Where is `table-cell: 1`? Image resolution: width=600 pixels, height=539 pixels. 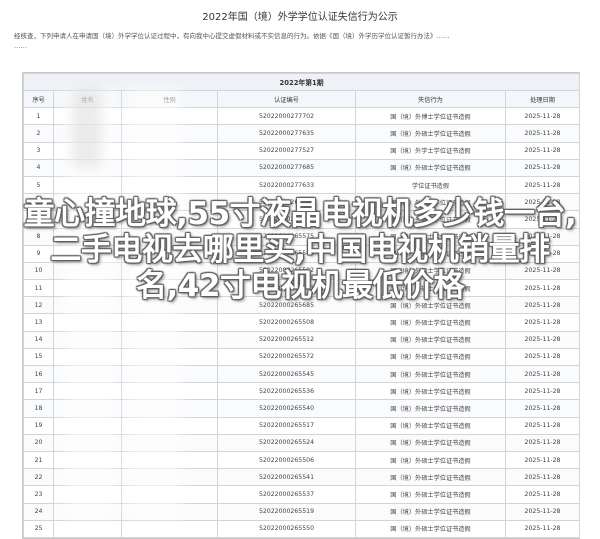 table-cell: 1 is located at coordinates (38, 116).